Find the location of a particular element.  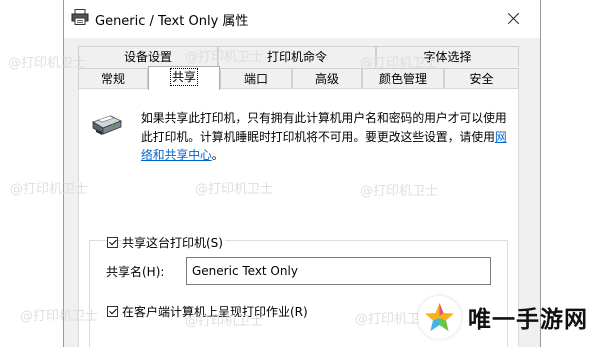

tab-security: 安全 is located at coordinates (481, 78).